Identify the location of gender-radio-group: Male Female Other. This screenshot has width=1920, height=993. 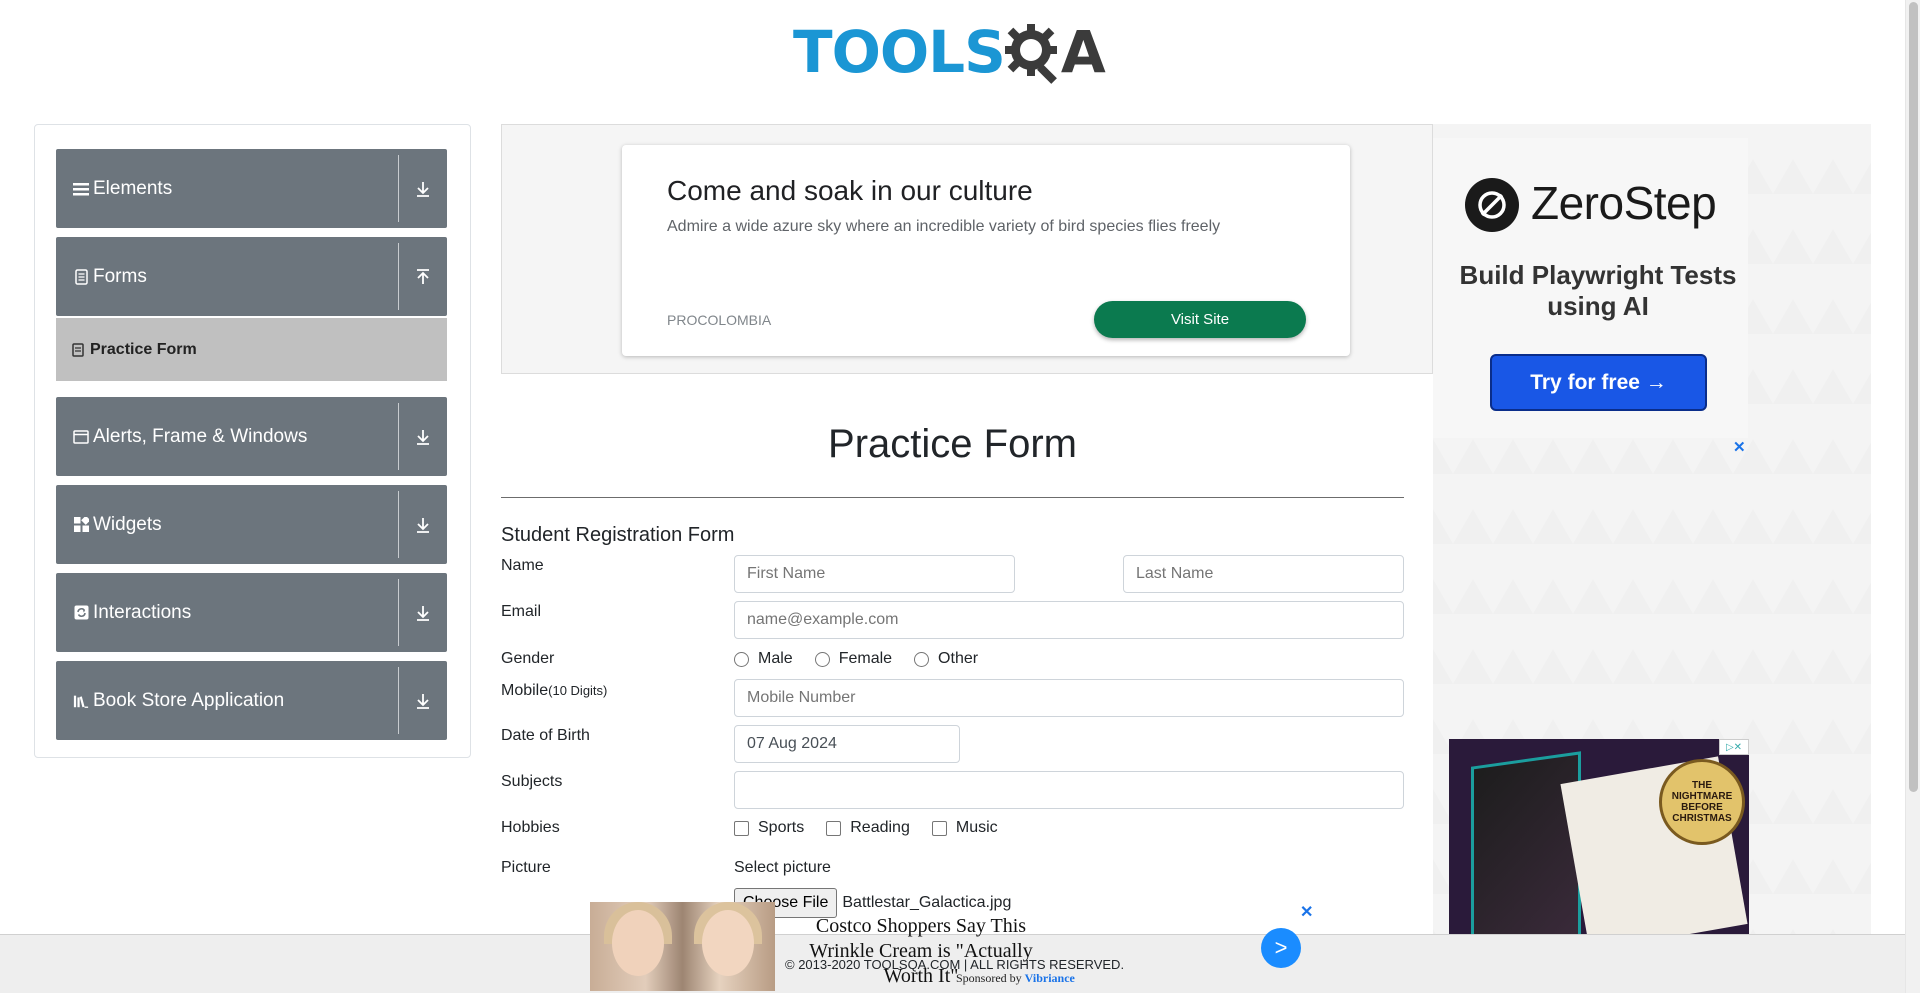
(867, 659).